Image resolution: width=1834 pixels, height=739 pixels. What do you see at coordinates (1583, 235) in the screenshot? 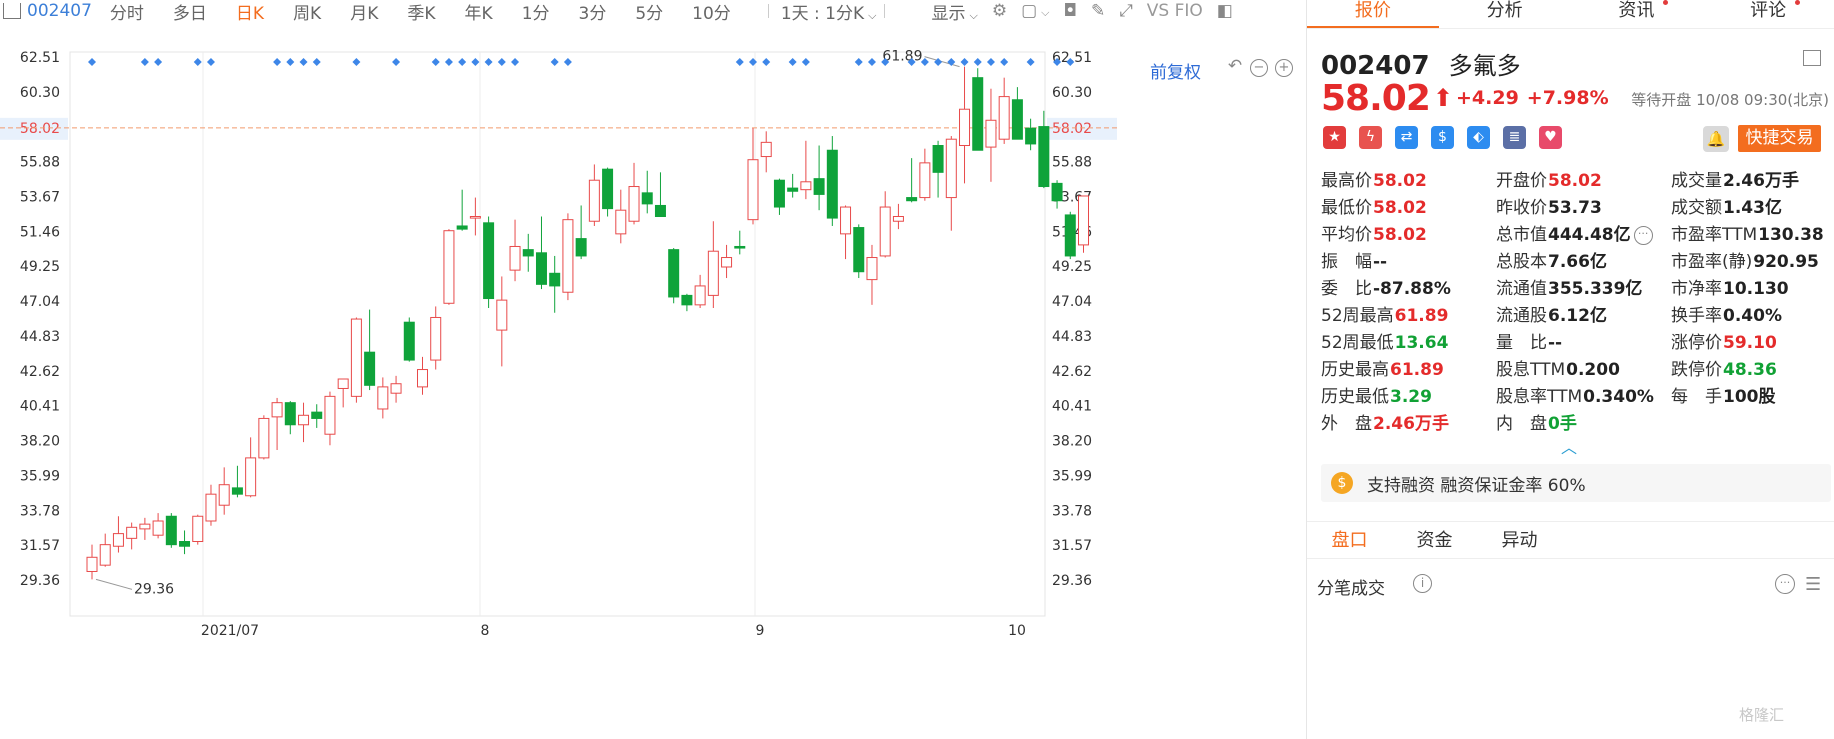
I see `quote-stat: 总市值444.48亿 ···` at bounding box center [1583, 235].